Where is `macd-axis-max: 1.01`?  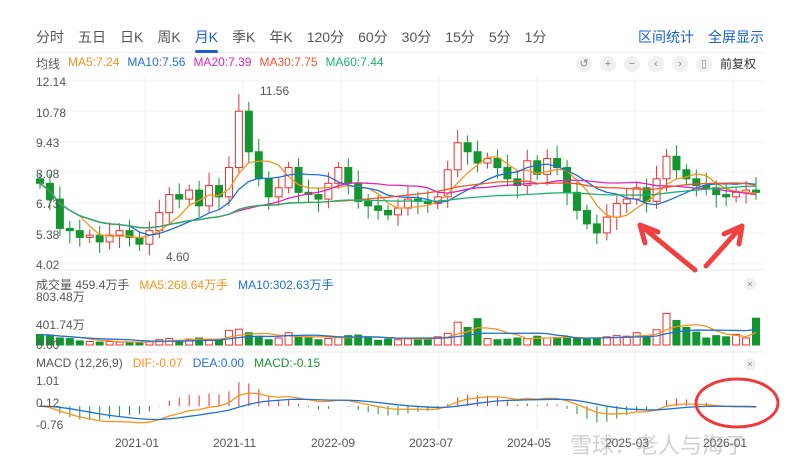
macd-axis-max: 1.01 is located at coordinates (48, 381).